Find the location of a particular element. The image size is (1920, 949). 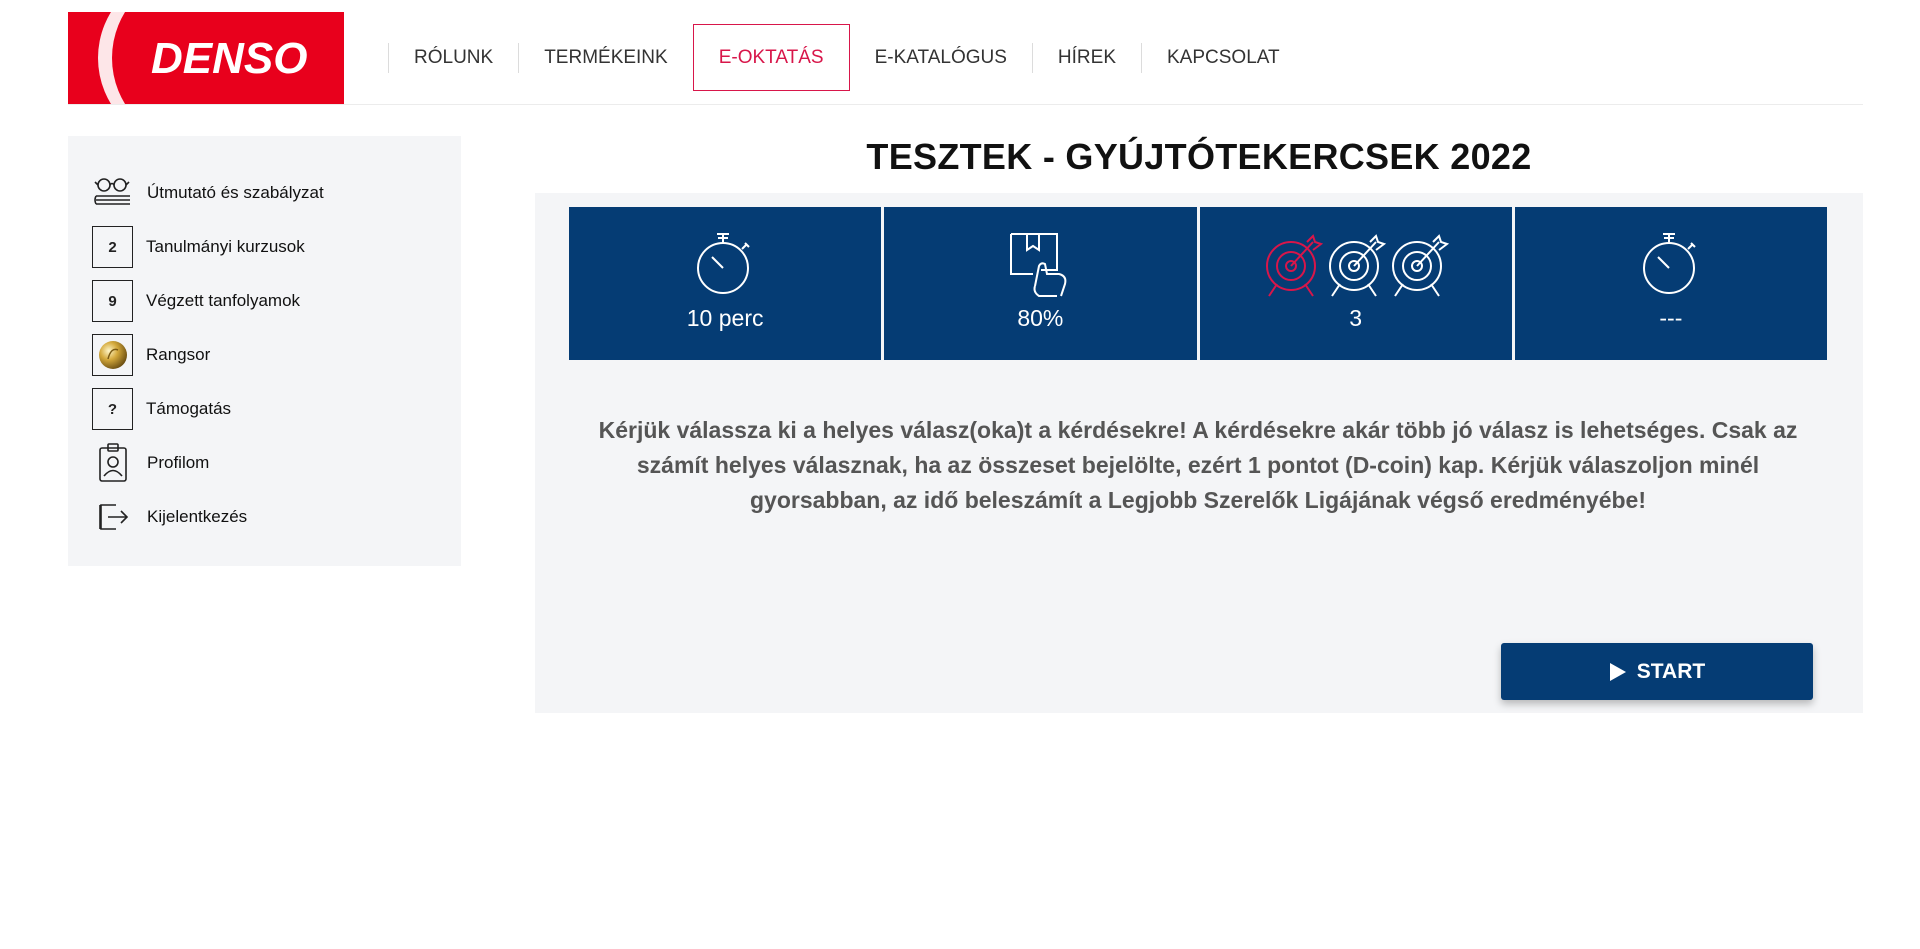

stat-value: --- is located at coordinates (1671, 318).